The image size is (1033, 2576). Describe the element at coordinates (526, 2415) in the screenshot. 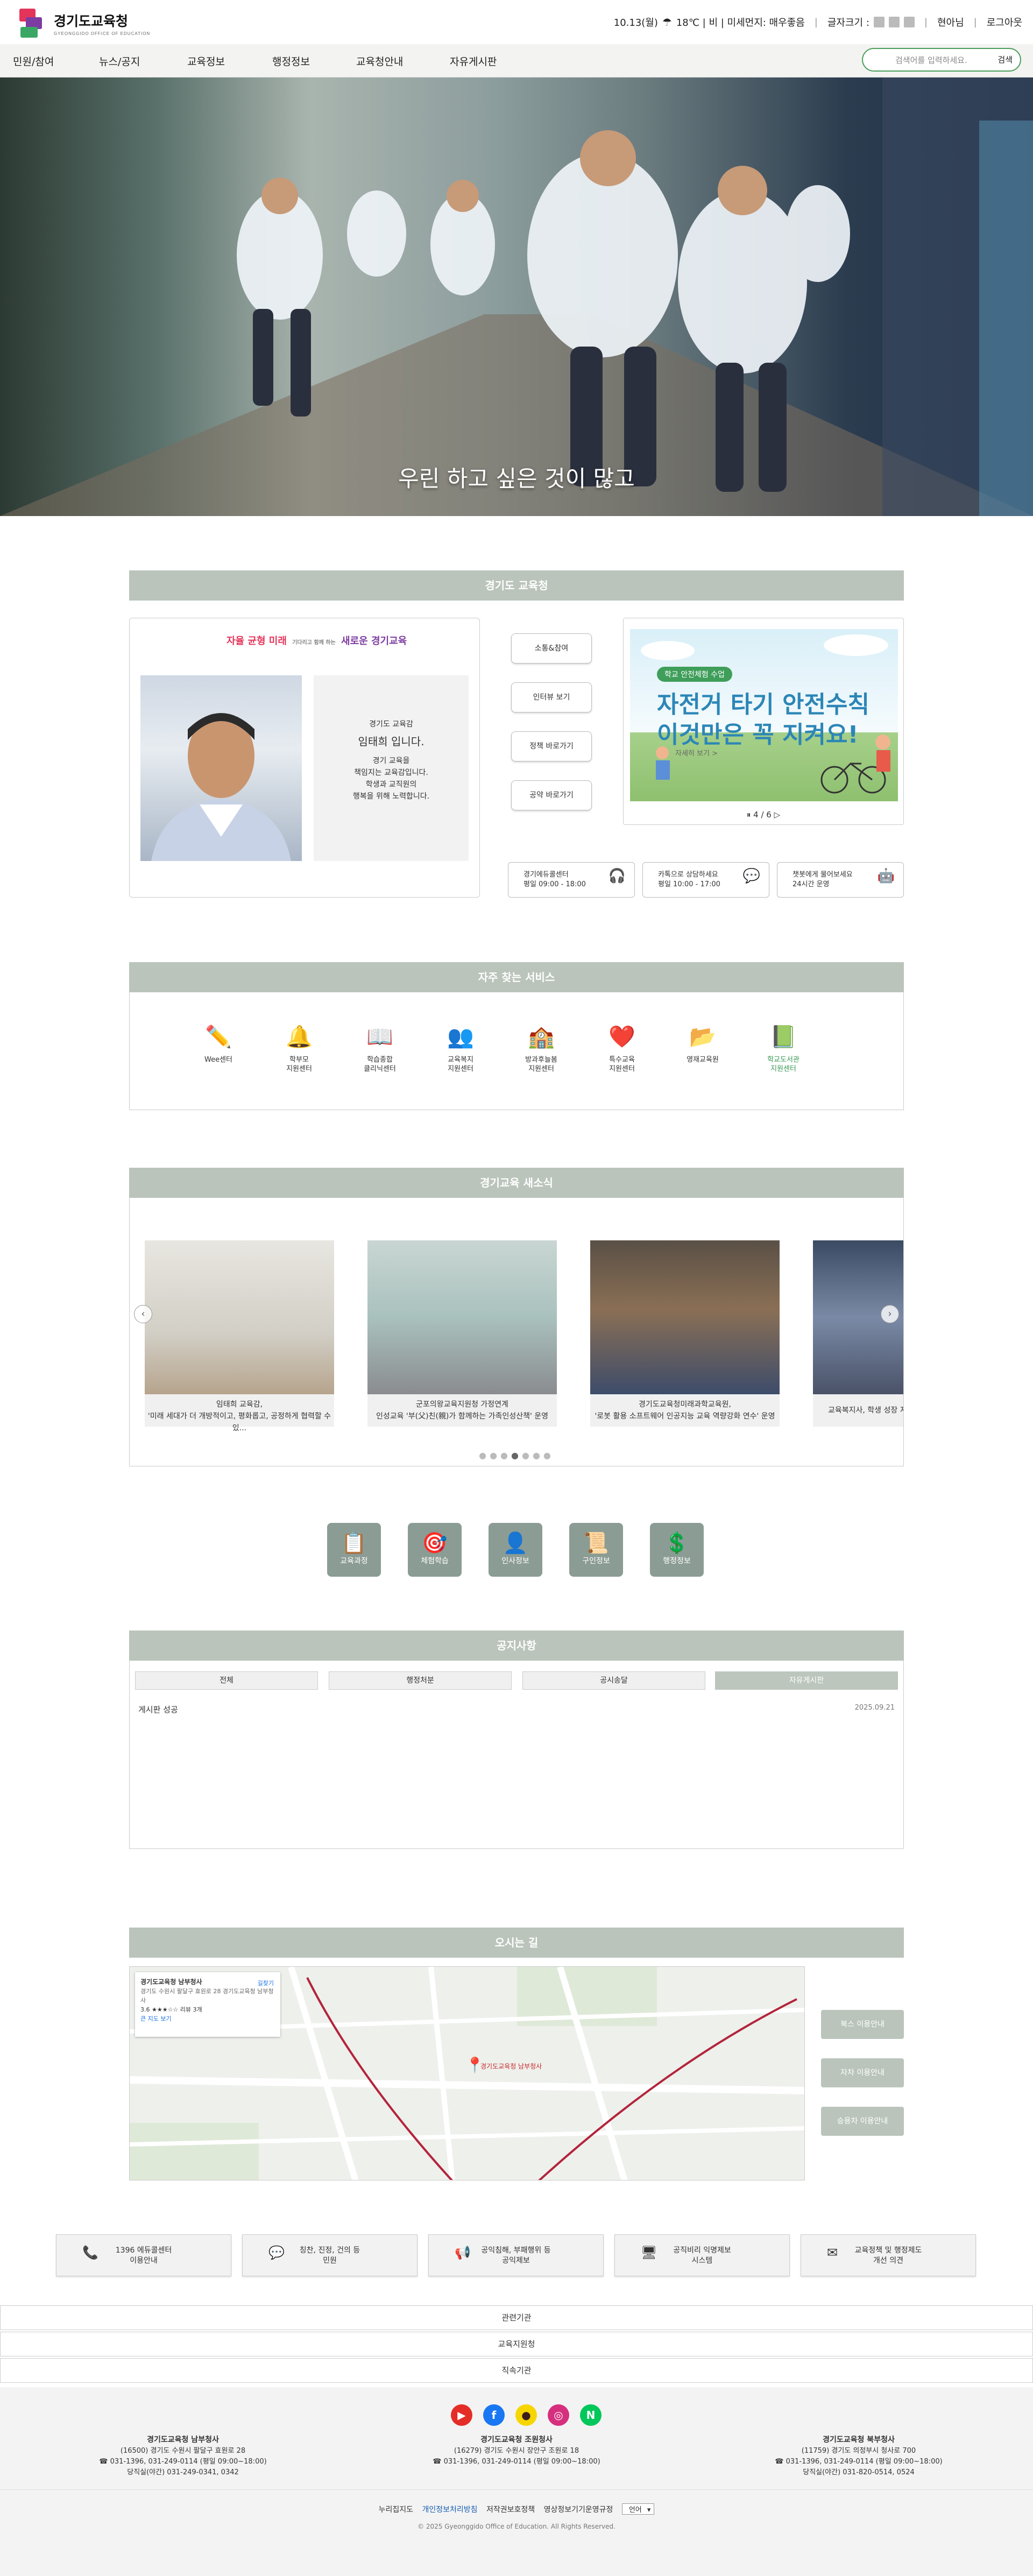

I see `kakao-icon: ●` at that location.